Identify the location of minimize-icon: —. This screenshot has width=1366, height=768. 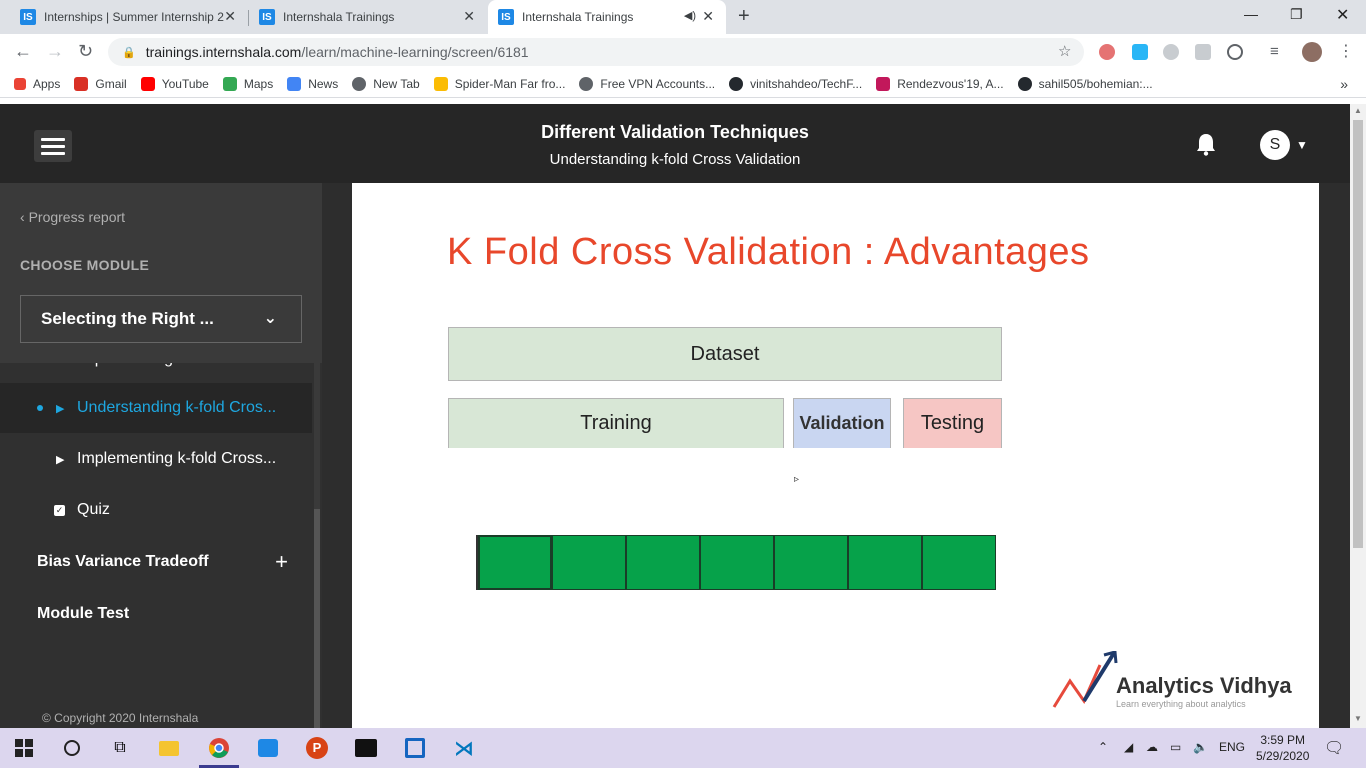
(1251, 14).